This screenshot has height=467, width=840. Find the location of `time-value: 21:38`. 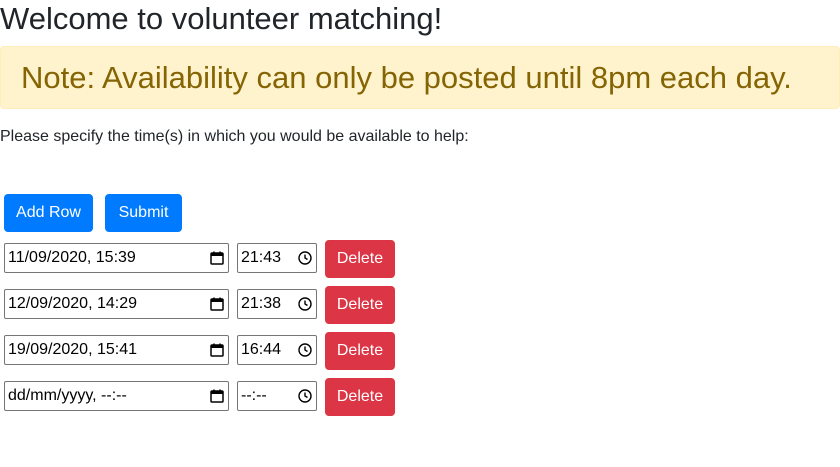

time-value: 21:38 is located at coordinates (261, 303).